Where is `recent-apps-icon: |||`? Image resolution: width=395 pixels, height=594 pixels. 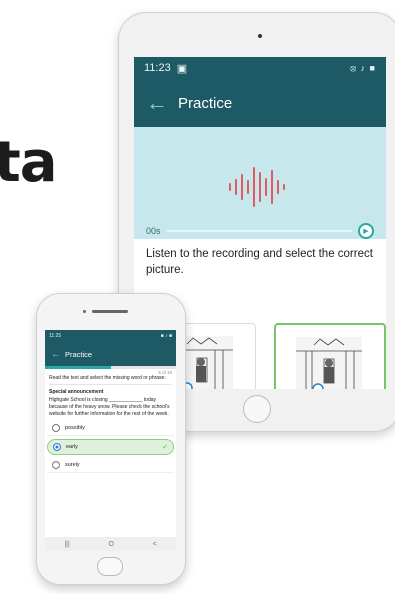
recent-apps-icon: ||| is located at coordinates (66, 544).